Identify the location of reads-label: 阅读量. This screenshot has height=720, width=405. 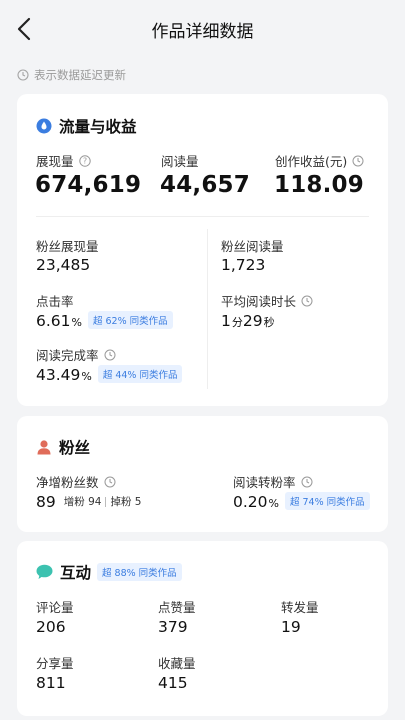
(180, 161).